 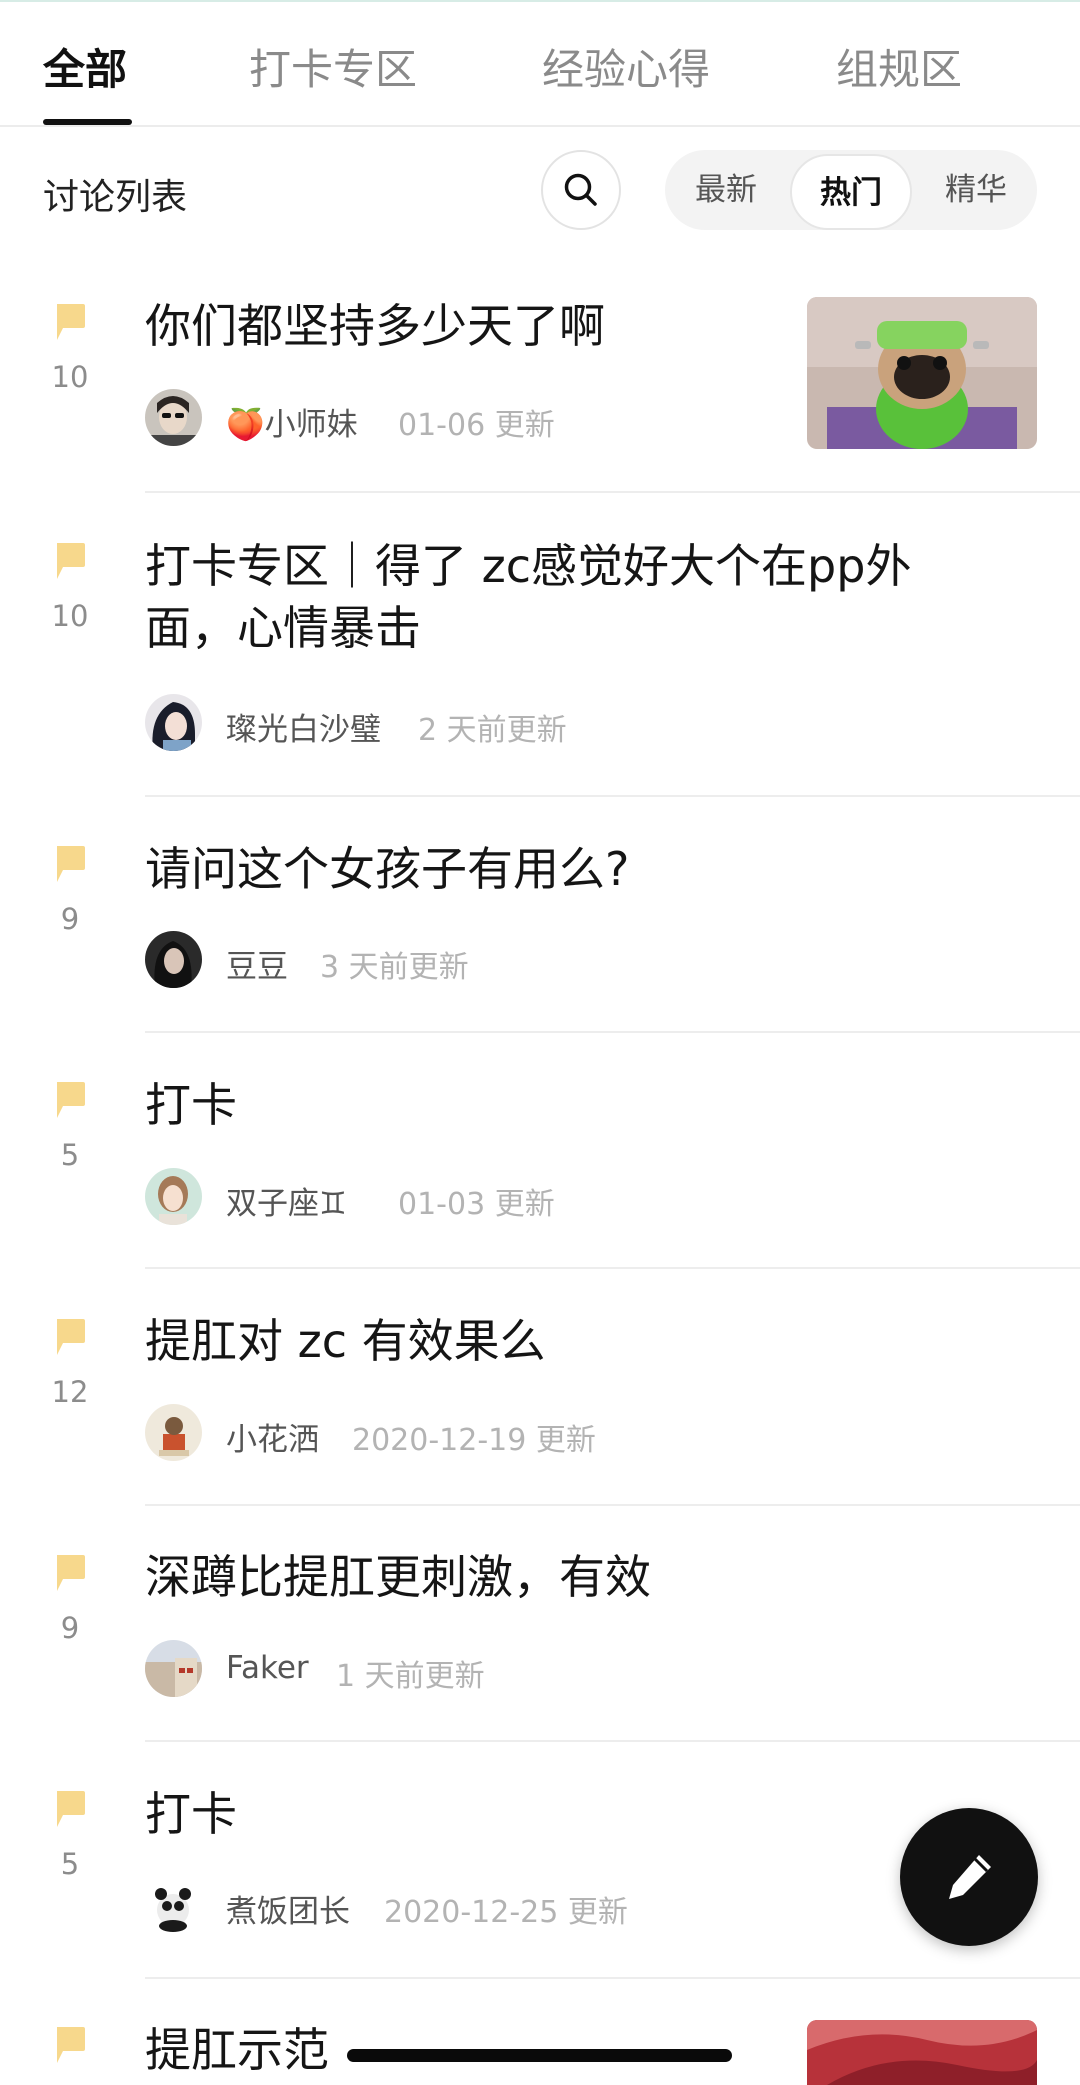 What do you see at coordinates (283, 628) in the screenshot?
I see `post-title-line-2: 面，心情暴击` at bounding box center [283, 628].